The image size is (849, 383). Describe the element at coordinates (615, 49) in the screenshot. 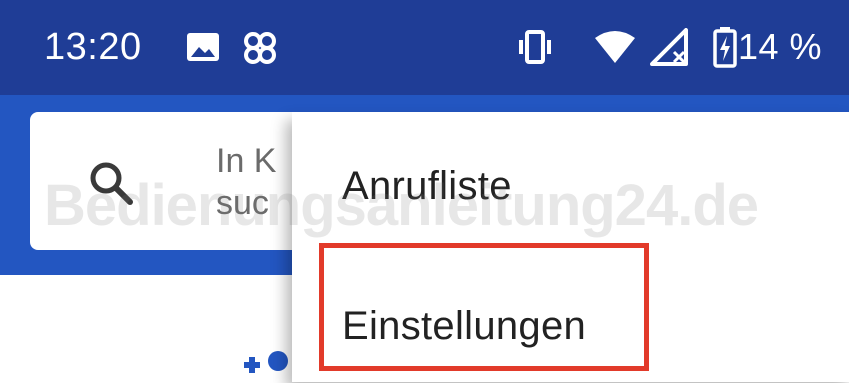

I see `wifi-icon` at that location.